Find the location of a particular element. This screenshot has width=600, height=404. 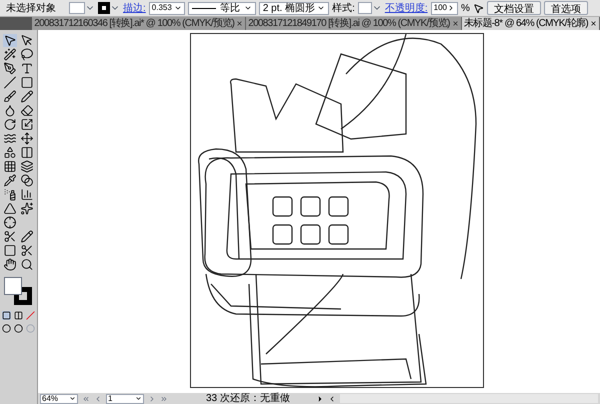

type-icon is located at coordinates (27, 68).